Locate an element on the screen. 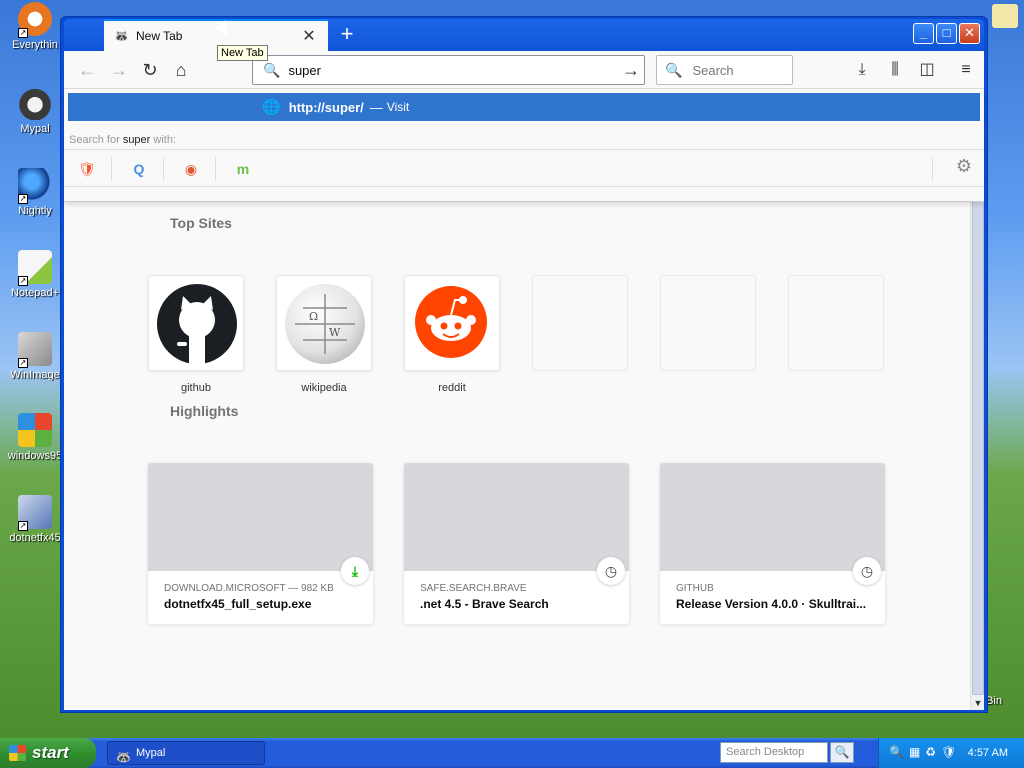  desktop-icon-winimage: ↗ WinImage is located at coordinates (35, 356).